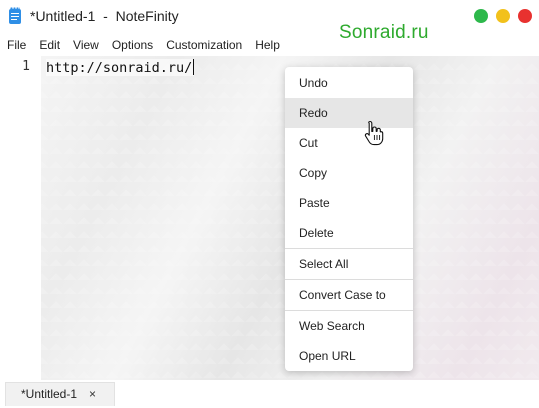 Image resolution: width=539 pixels, height=408 pixels. Describe the element at coordinates (349, 295) in the screenshot. I see `context-menu-convert-case: Convert Case to` at that location.